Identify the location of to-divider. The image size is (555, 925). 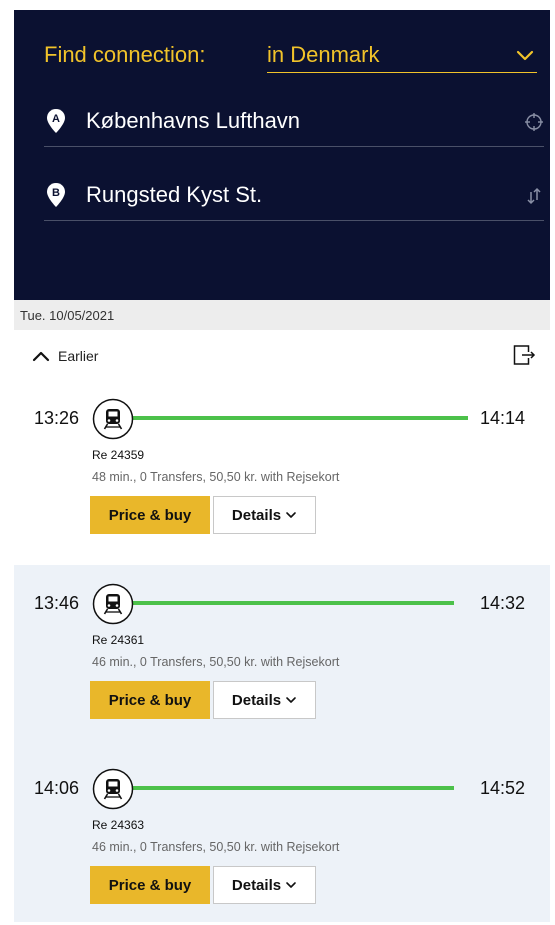
(294, 220).